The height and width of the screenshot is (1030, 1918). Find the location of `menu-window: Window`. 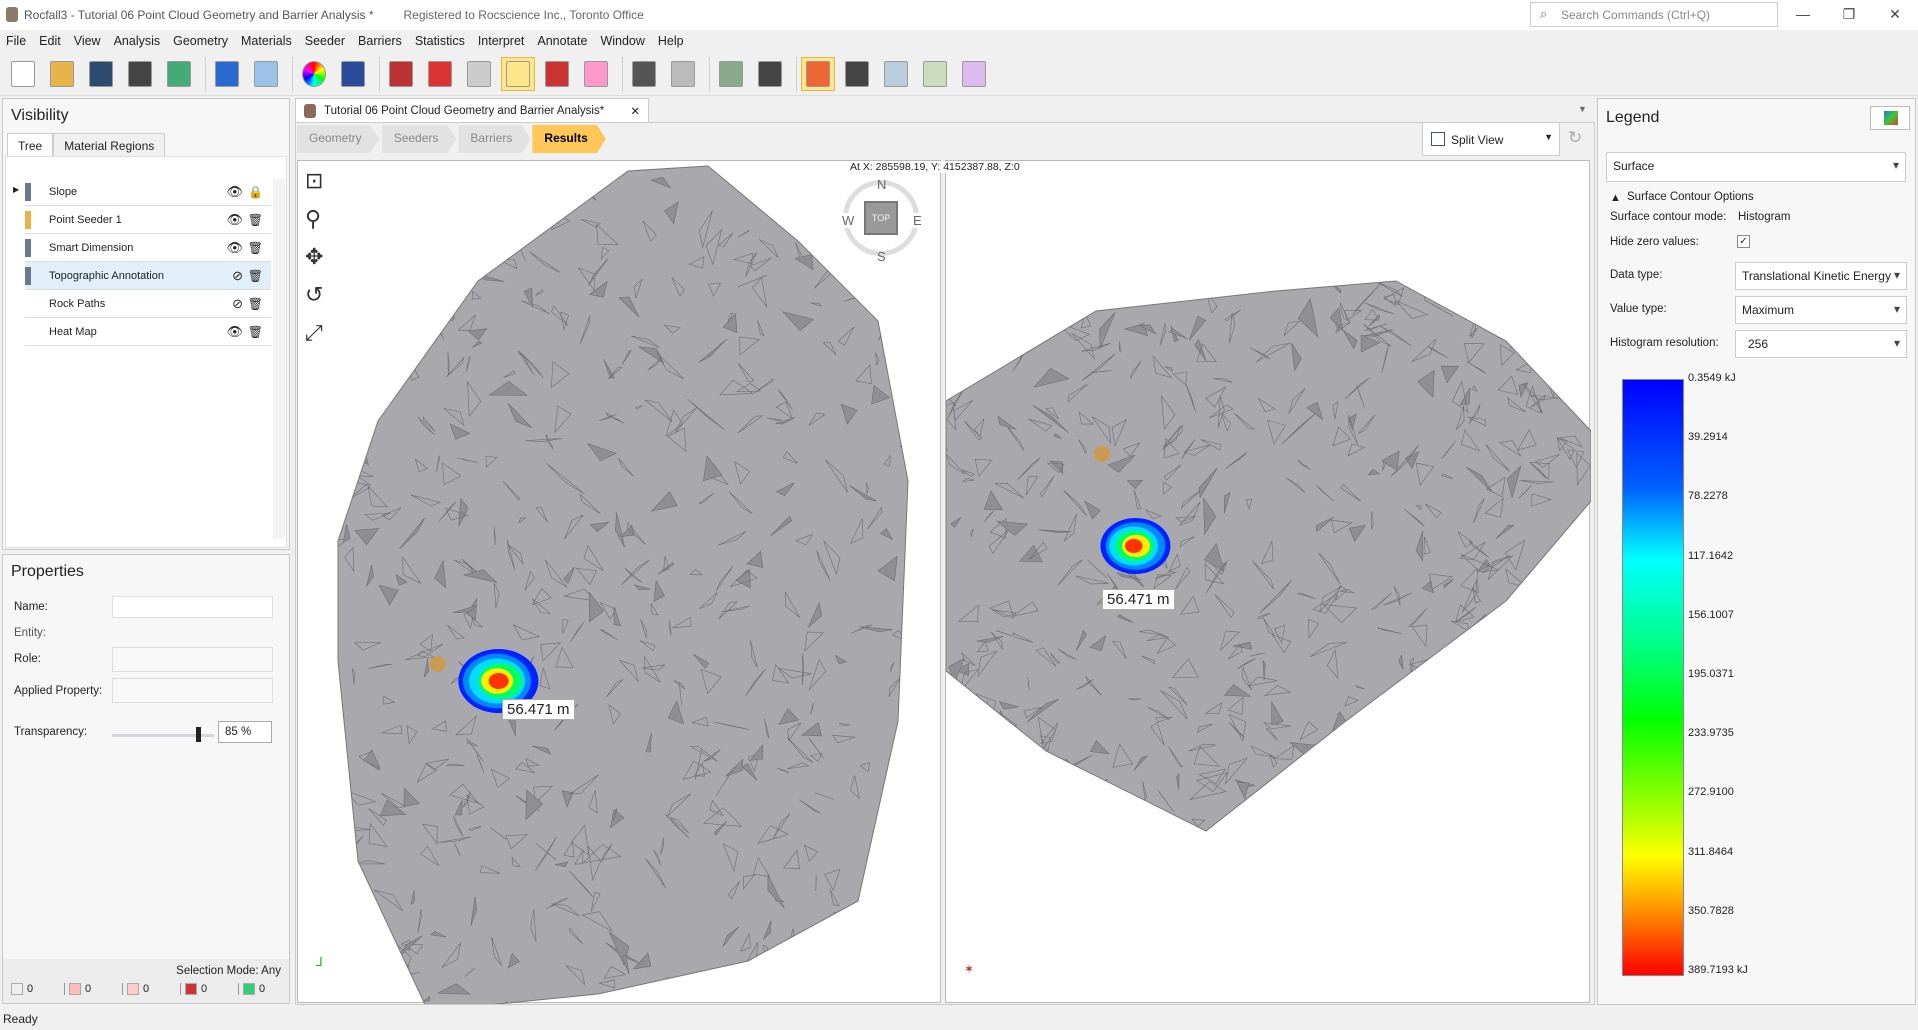

menu-window: Window is located at coordinates (622, 41).